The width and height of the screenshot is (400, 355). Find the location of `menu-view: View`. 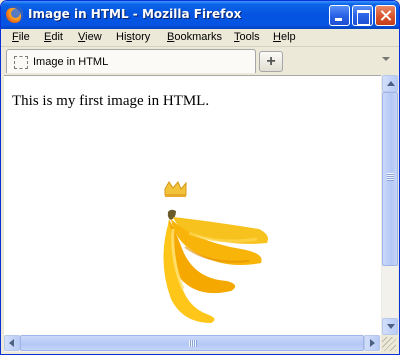

menu-view: View is located at coordinates (90, 37).